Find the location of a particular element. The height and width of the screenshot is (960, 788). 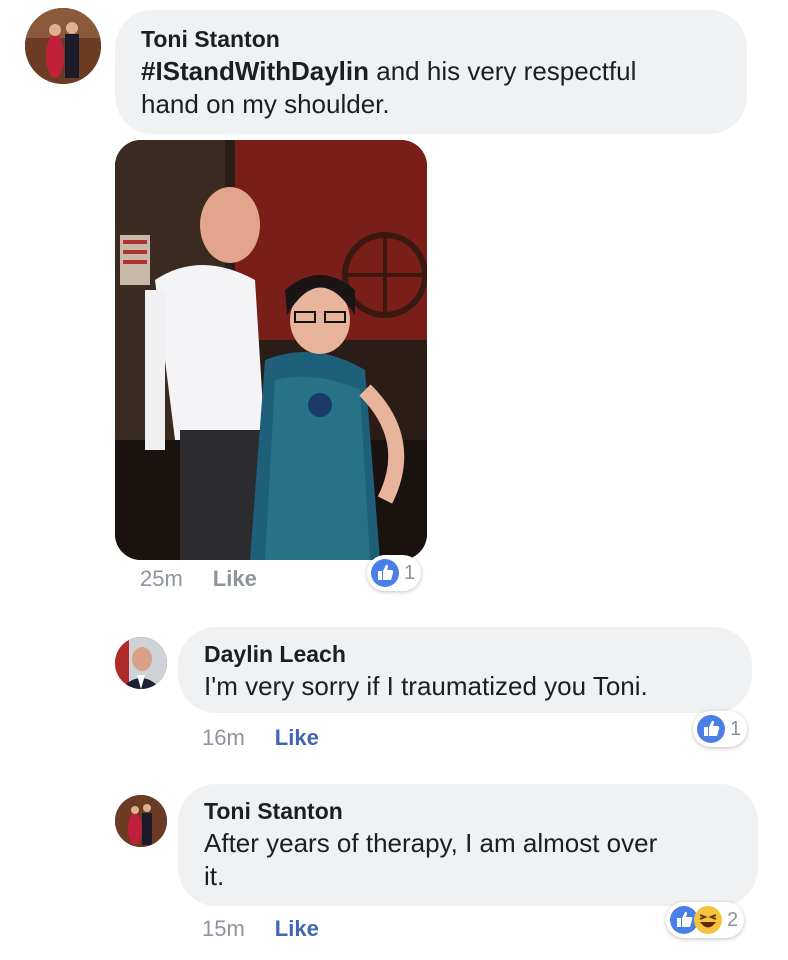

comment-timestamp: 15m is located at coordinates (223, 928).